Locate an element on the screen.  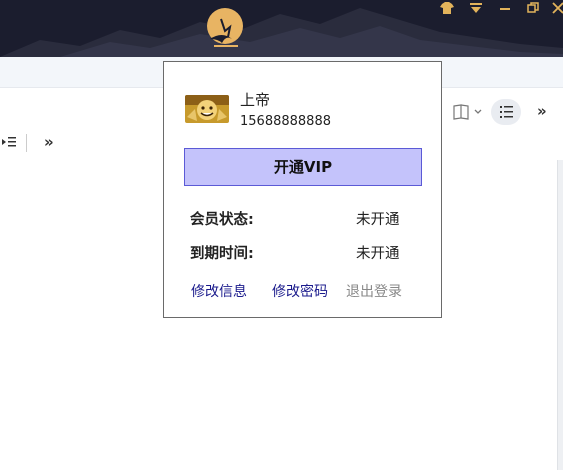
expire-time-label: 到期时间: is located at coordinates (222, 254).